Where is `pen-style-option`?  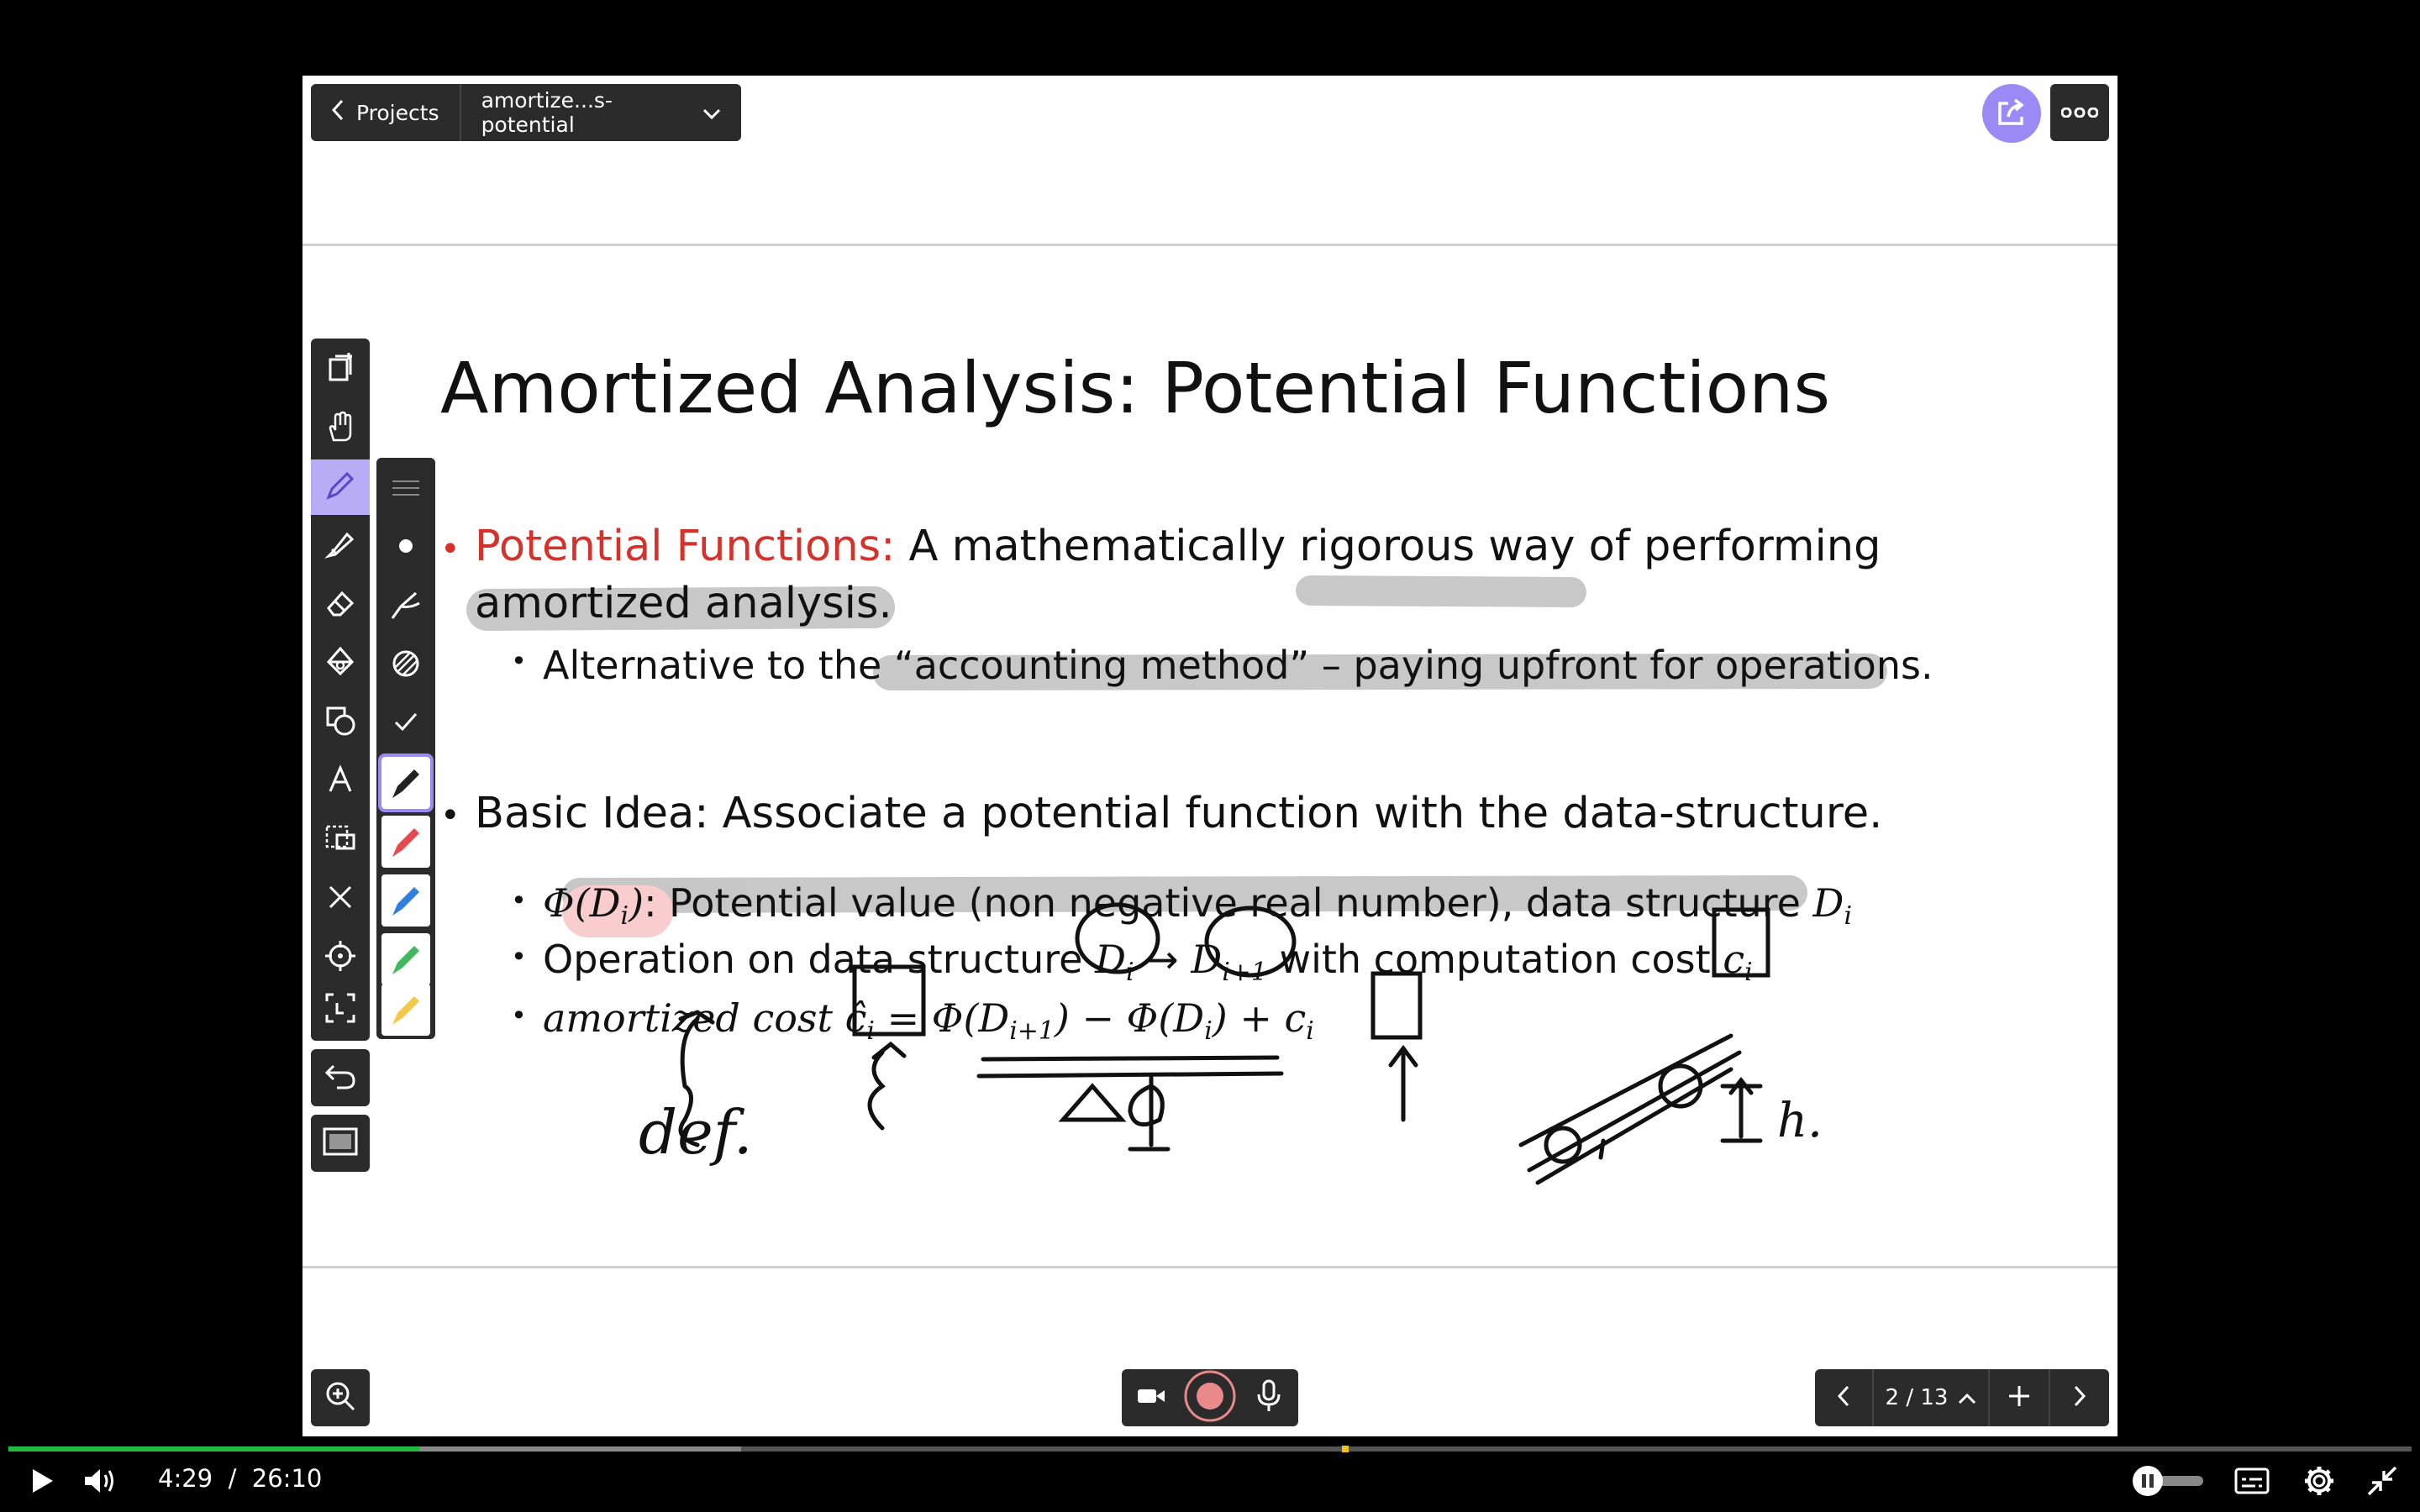
pen-style-option is located at coordinates (405, 606).